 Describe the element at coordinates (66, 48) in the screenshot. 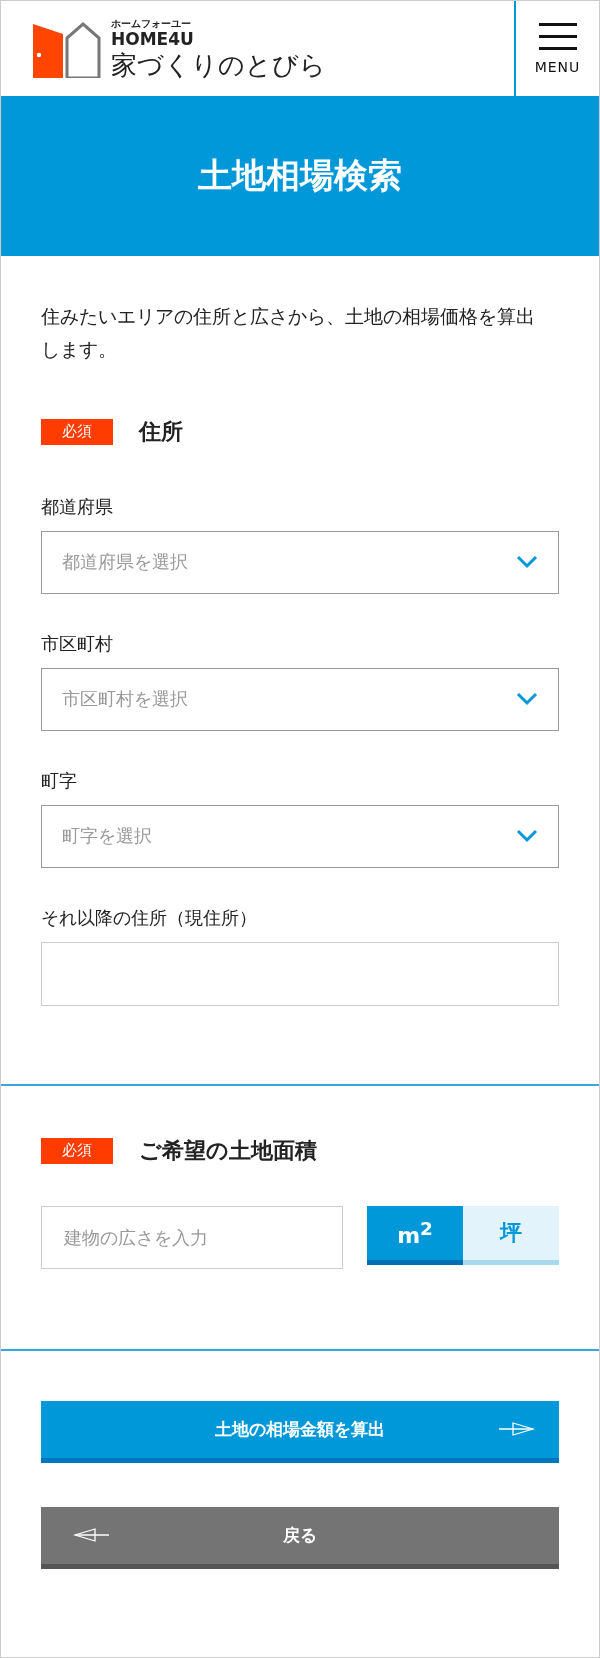

I see `house-door-icon` at that location.